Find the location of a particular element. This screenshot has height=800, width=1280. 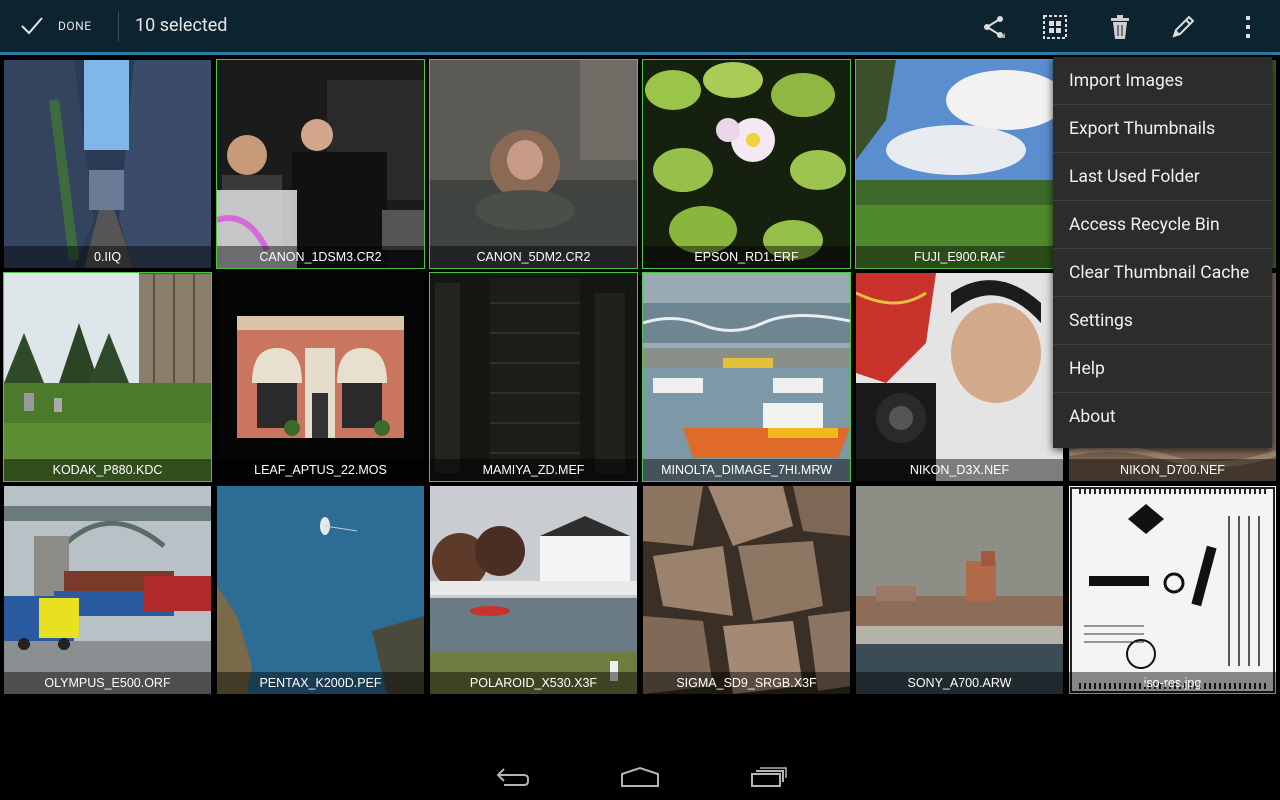

thumbnail-caption: POLAROID_X530.X3F is located at coordinates (533, 683).